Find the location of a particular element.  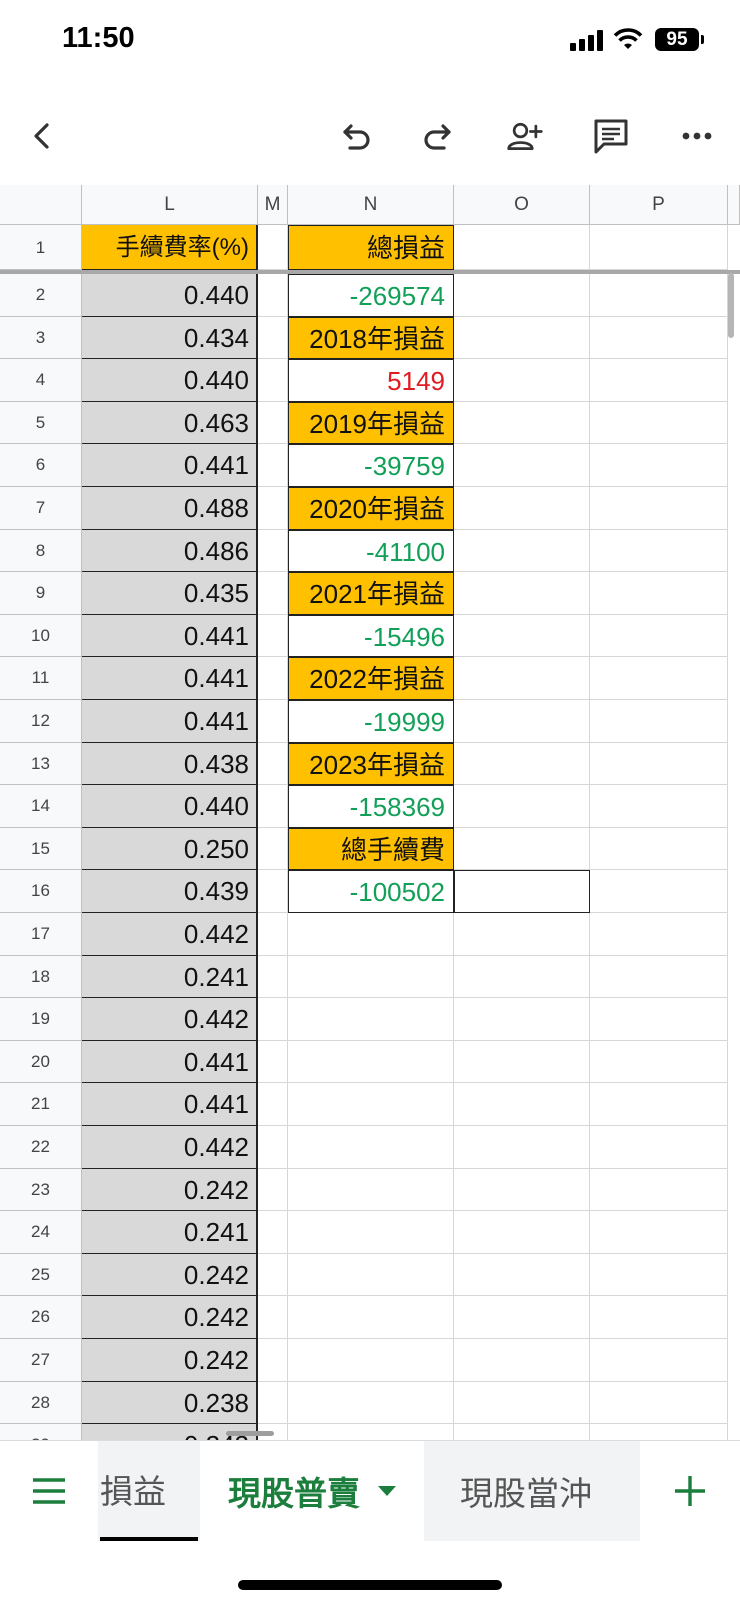

summary-value-cell: -39759 is located at coordinates (371, 465).